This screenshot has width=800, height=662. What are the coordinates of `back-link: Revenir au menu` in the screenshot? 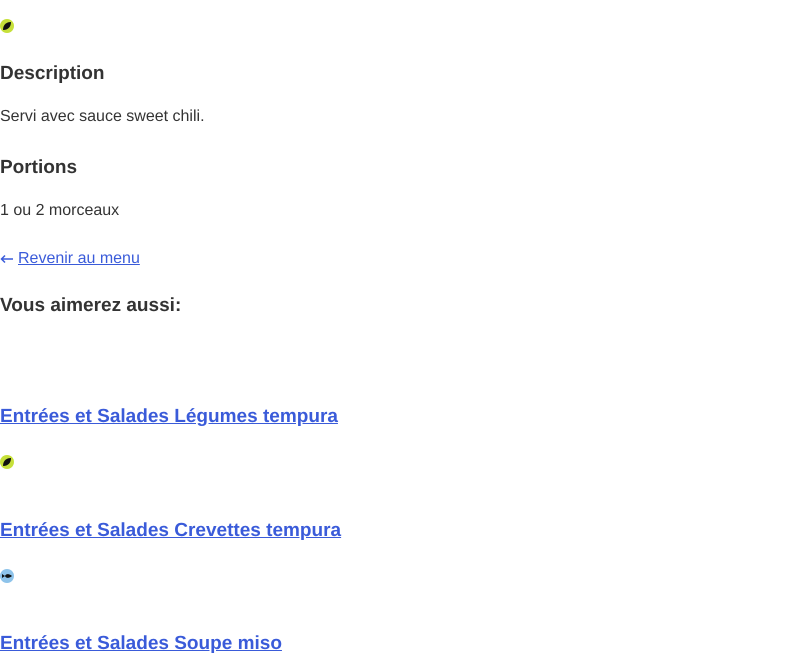 It's located at (70, 259).